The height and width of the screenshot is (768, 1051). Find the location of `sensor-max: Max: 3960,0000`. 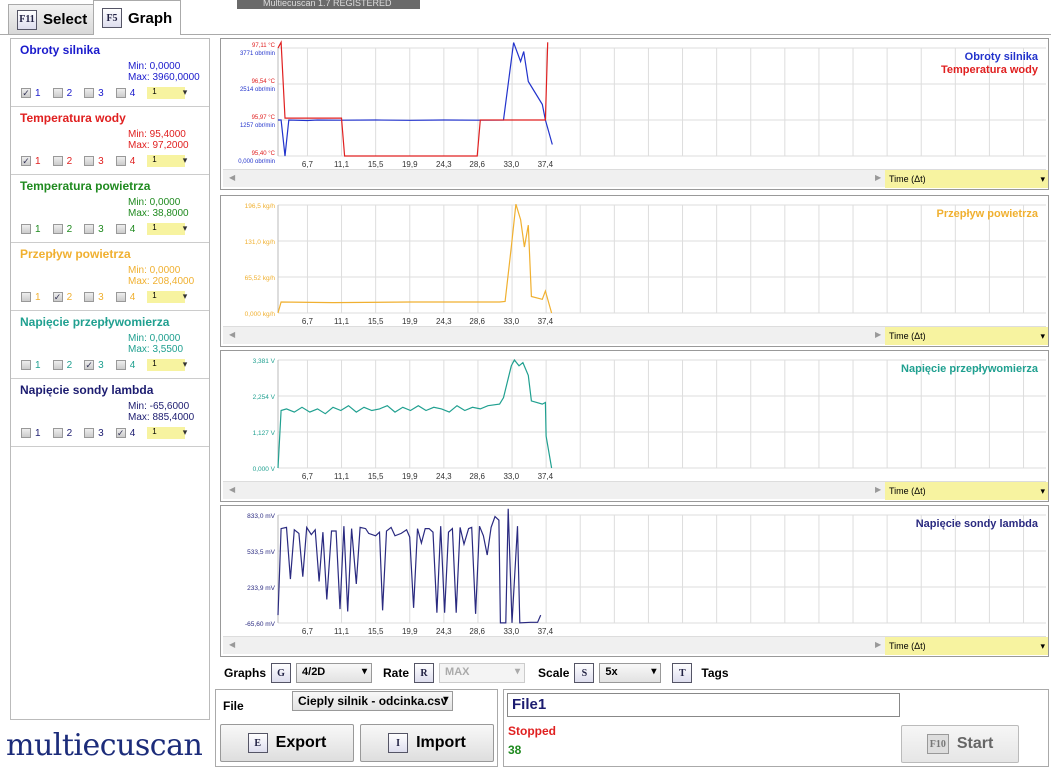

sensor-max: Max: 3960,0000 is located at coordinates (164, 77).